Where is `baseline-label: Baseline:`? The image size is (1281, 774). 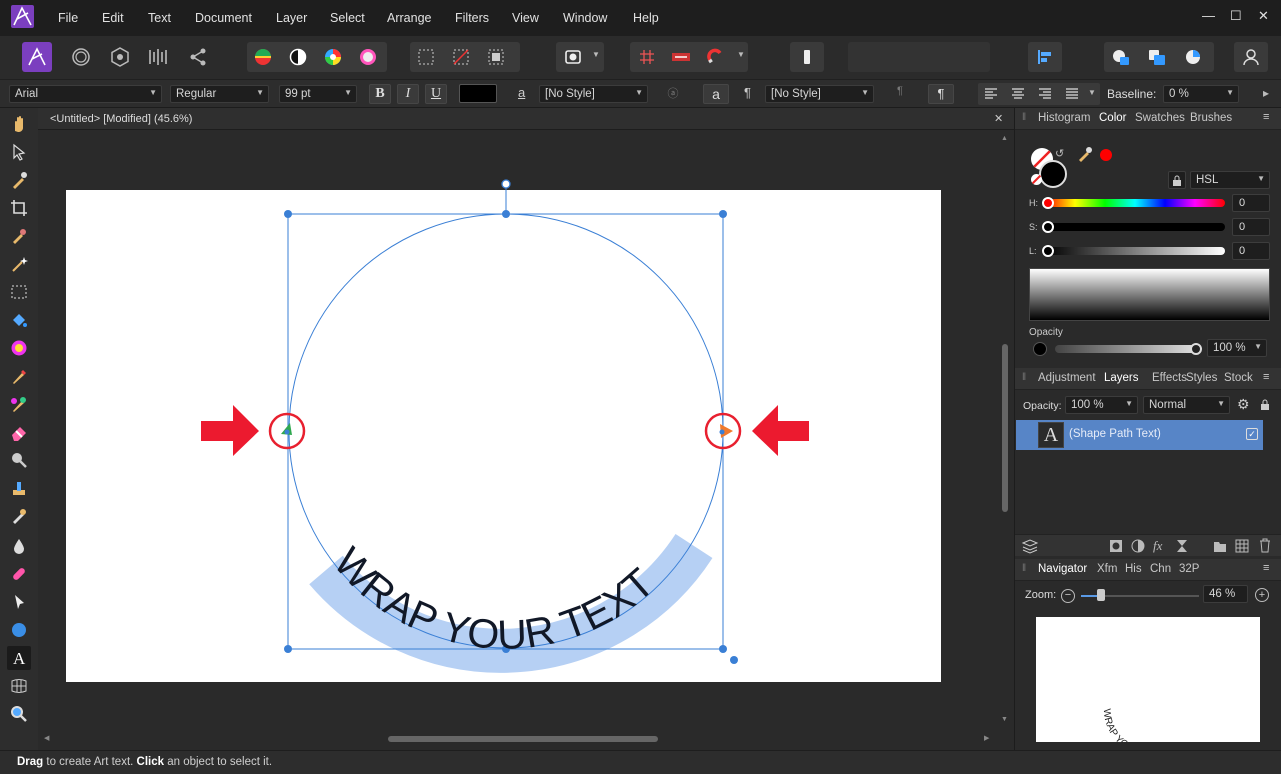
baseline-label: Baseline: is located at coordinates (1132, 94).